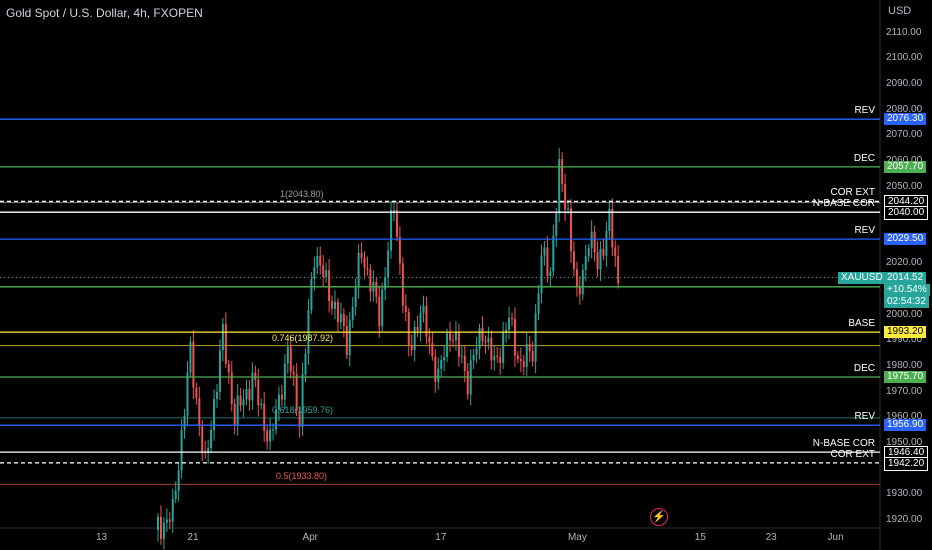 The width and height of the screenshot is (932, 550). I want to click on level-price-tag: 2029.50, so click(905, 239).